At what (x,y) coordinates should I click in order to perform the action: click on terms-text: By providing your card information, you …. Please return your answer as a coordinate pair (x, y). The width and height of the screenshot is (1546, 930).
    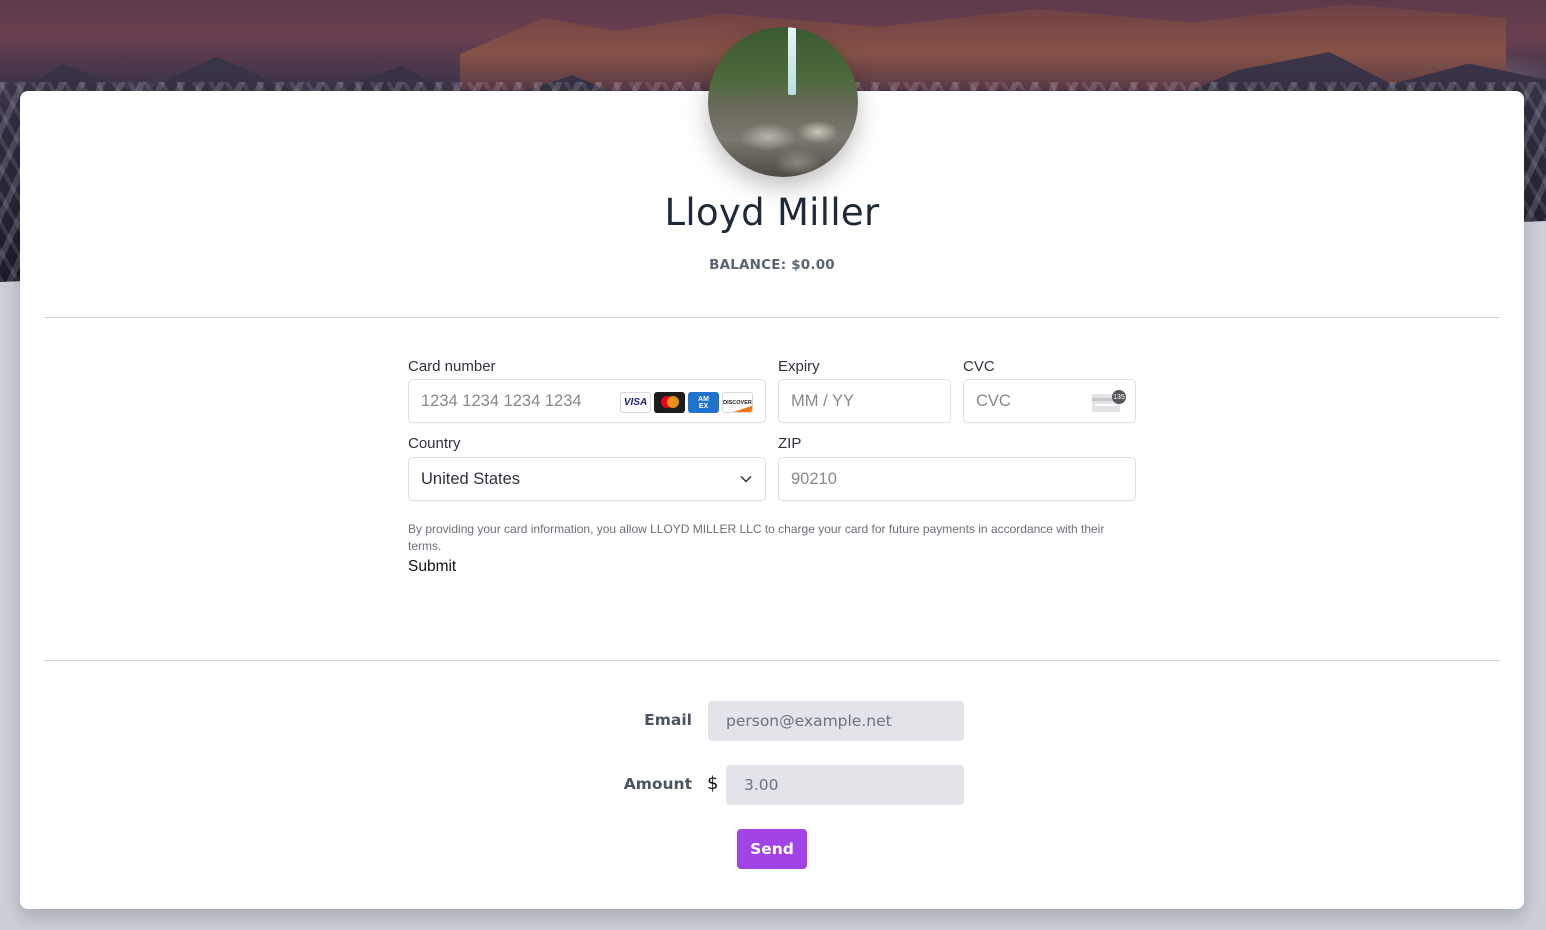
    Looking at the image, I should click on (756, 537).